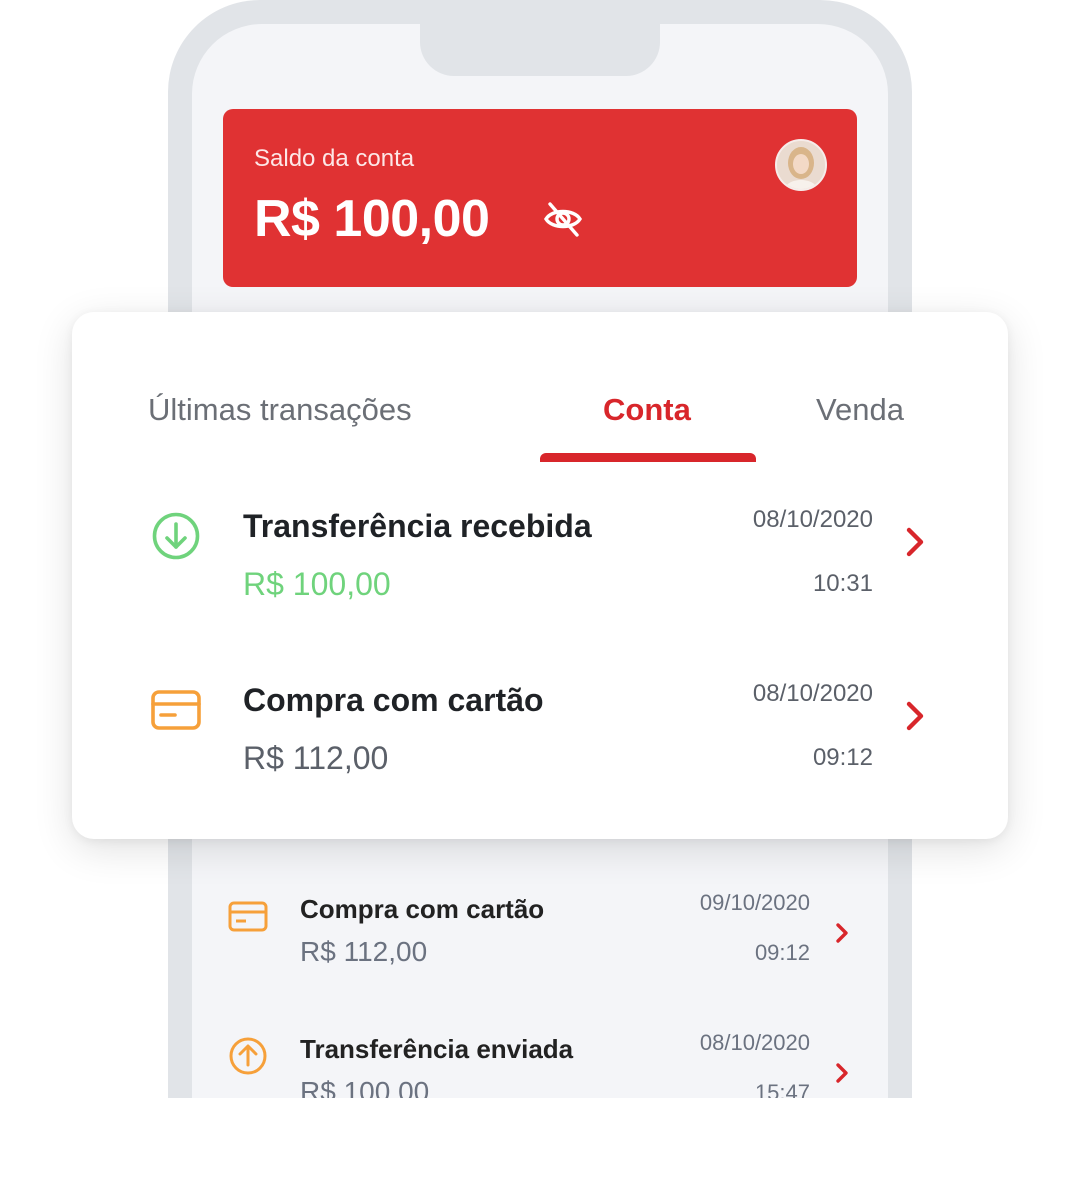 The height and width of the screenshot is (1194, 1080). Describe the element at coordinates (540, 198) in the screenshot. I see `balance-card: Saldo da conta R$ 100,00` at that location.